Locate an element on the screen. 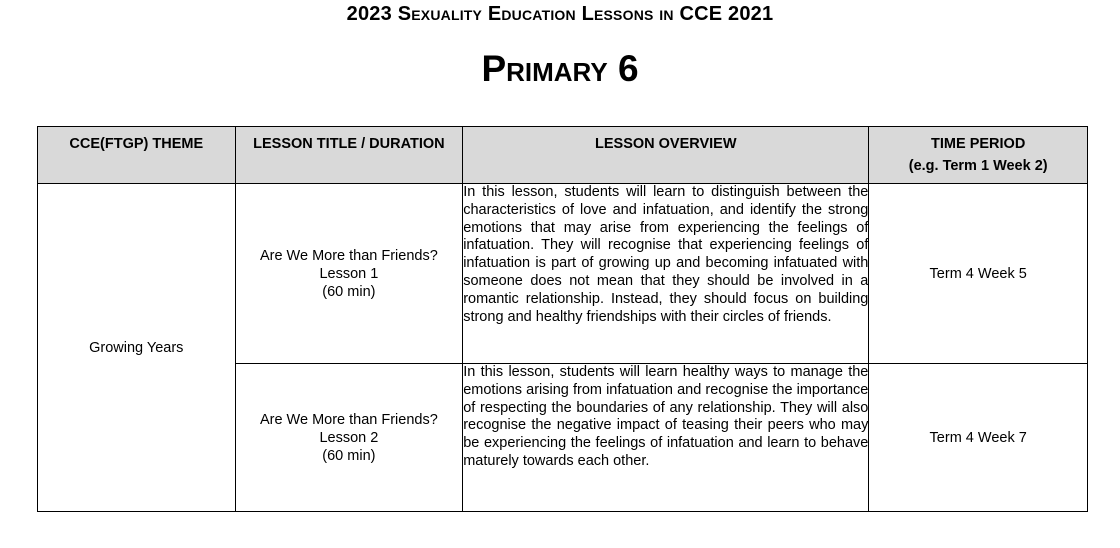 The image size is (1120, 548). header-time-period: TIME PERIOD (e.g. Term 1 Week 2) is located at coordinates (978, 155).